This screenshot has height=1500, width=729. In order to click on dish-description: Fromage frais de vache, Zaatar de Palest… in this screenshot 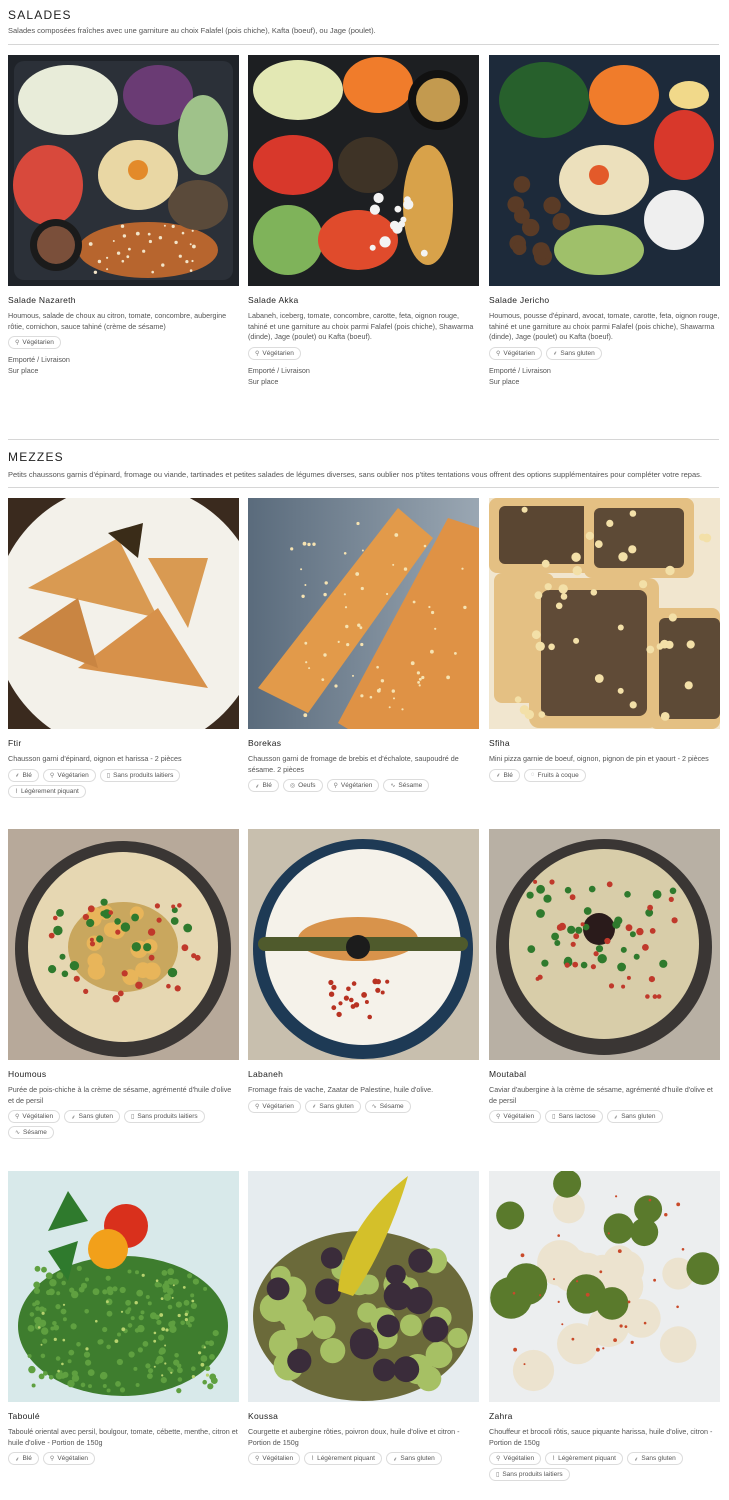, I will do `click(341, 1089)`.